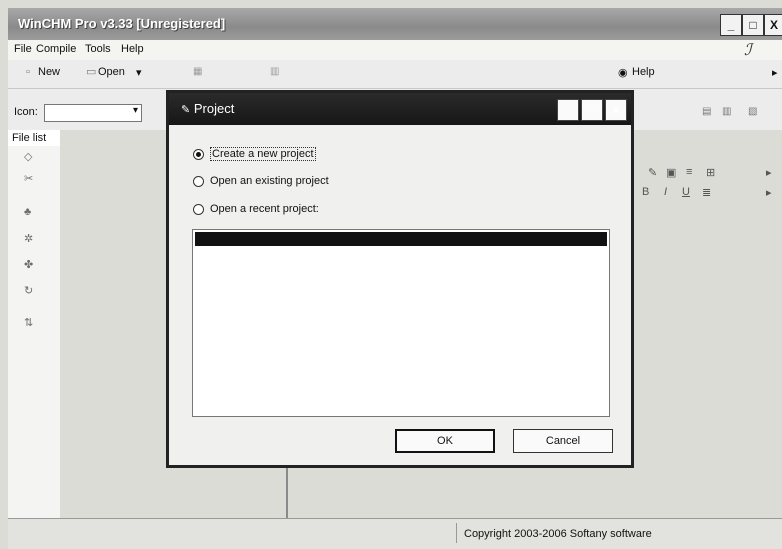 Image resolution: width=782 pixels, height=549 pixels. Describe the element at coordinates (643, 72) in the screenshot. I see `help-button: Help` at that location.